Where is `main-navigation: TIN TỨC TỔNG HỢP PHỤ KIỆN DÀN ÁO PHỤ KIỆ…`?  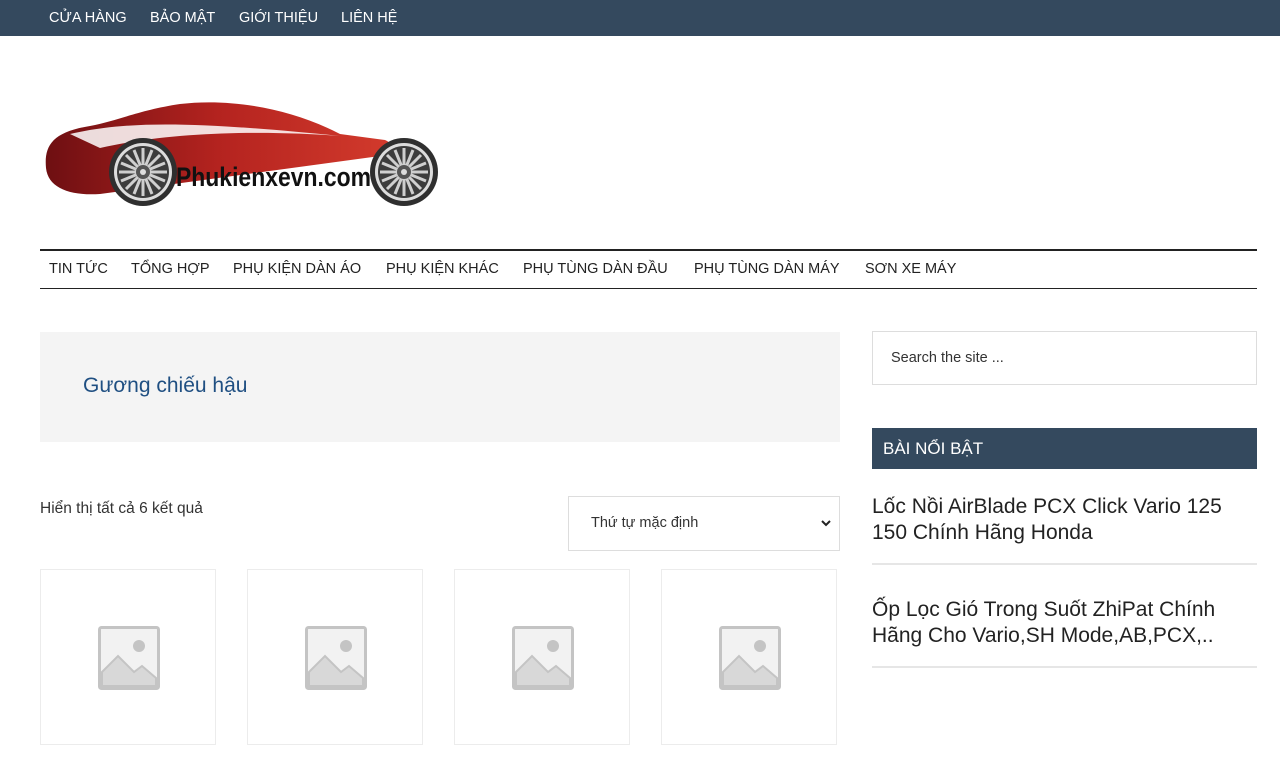
main-navigation: TIN TỨC TỔNG HỢP PHỤ KIỆN DÀN ÁO PHỤ KIỆ… is located at coordinates (648, 269).